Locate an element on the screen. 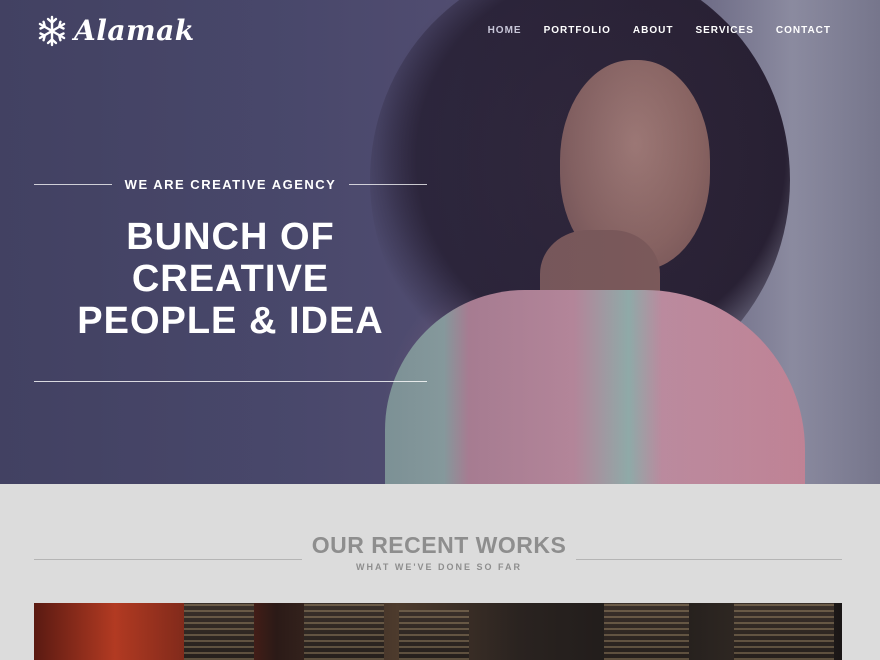  snowflake-icon is located at coordinates (52, 30).